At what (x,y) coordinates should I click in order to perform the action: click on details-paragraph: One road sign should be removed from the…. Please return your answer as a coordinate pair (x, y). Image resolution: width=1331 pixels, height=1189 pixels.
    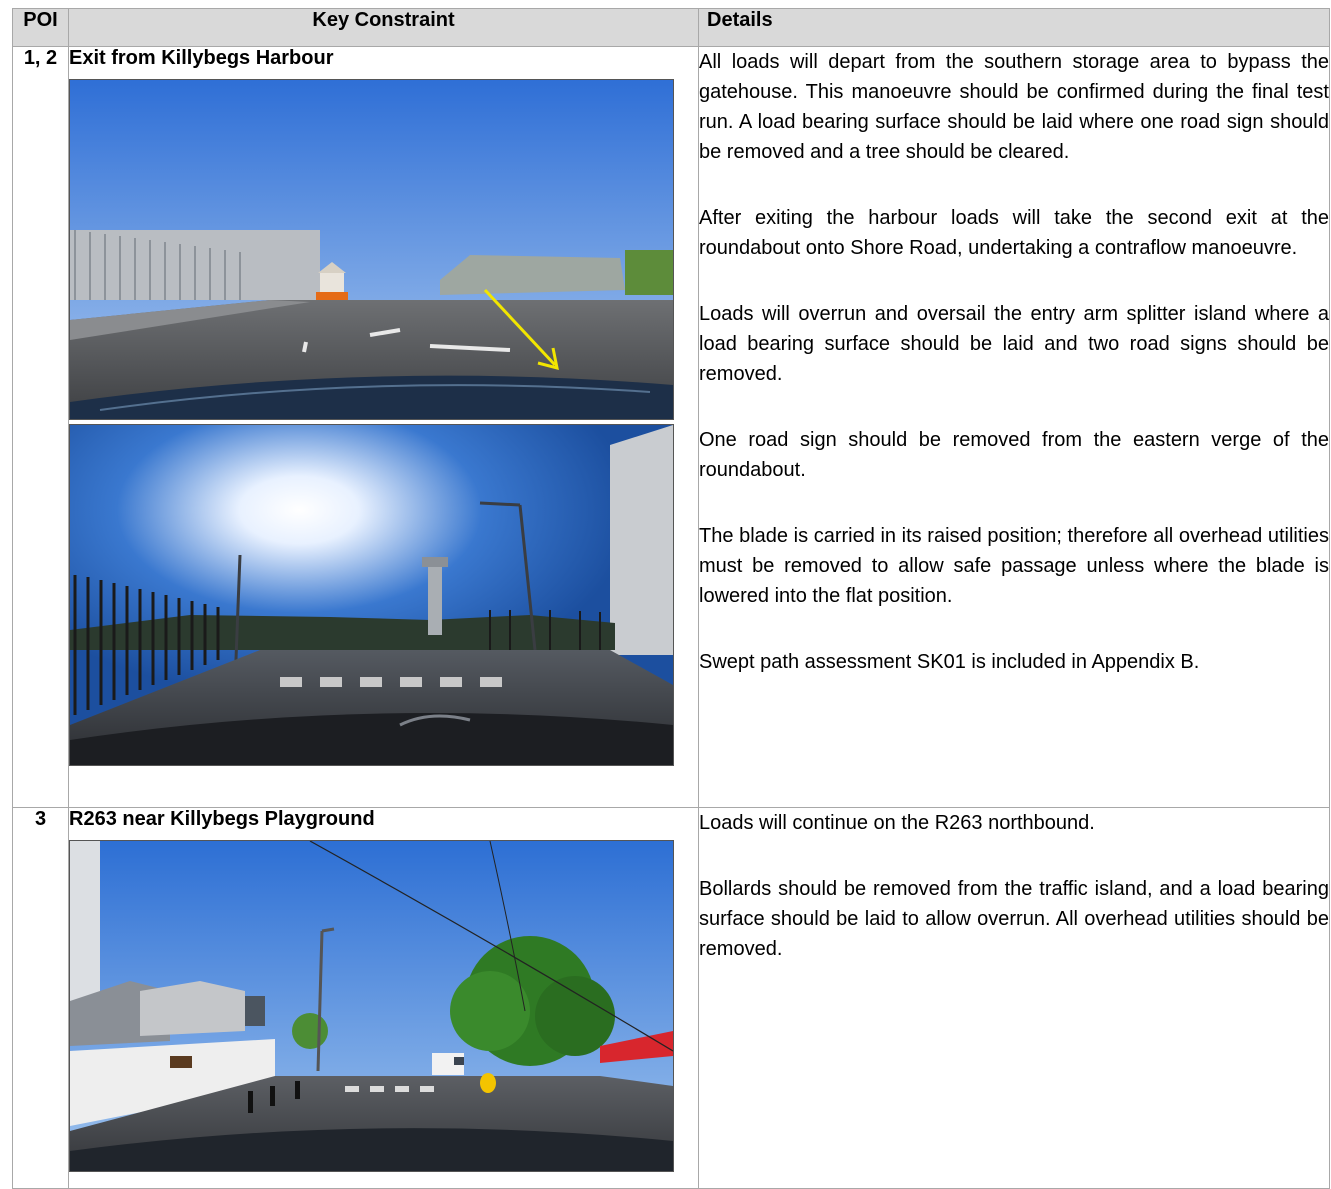
    Looking at the image, I should click on (1014, 455).